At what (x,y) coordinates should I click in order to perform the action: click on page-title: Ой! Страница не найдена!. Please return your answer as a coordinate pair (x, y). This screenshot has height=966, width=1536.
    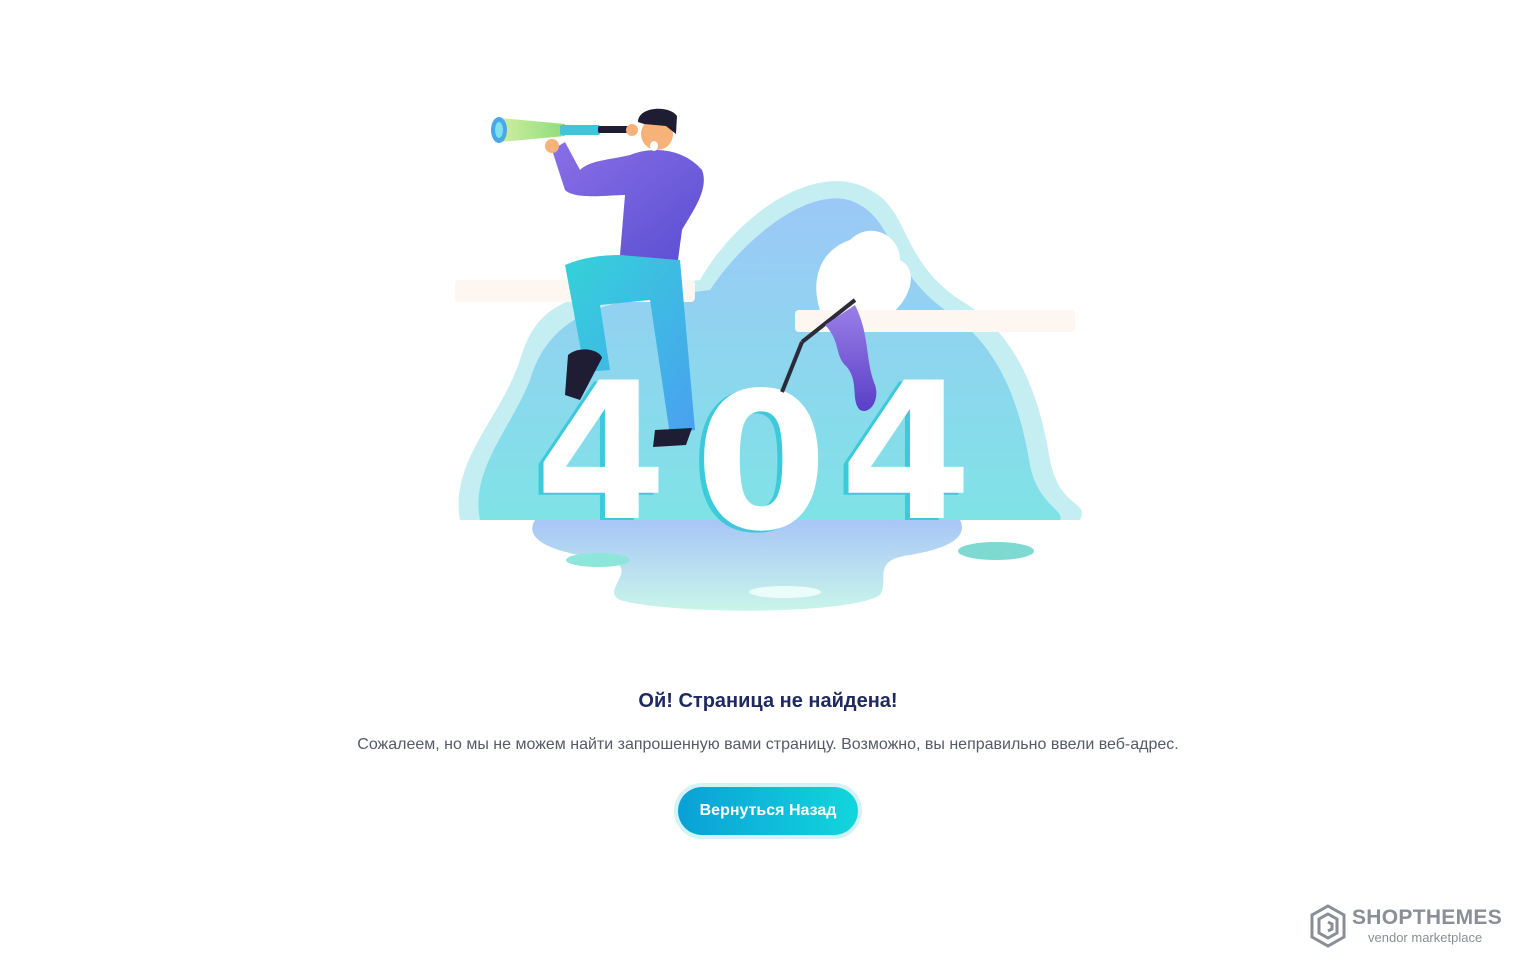
    Looking at the image, I should click on (768, 701).